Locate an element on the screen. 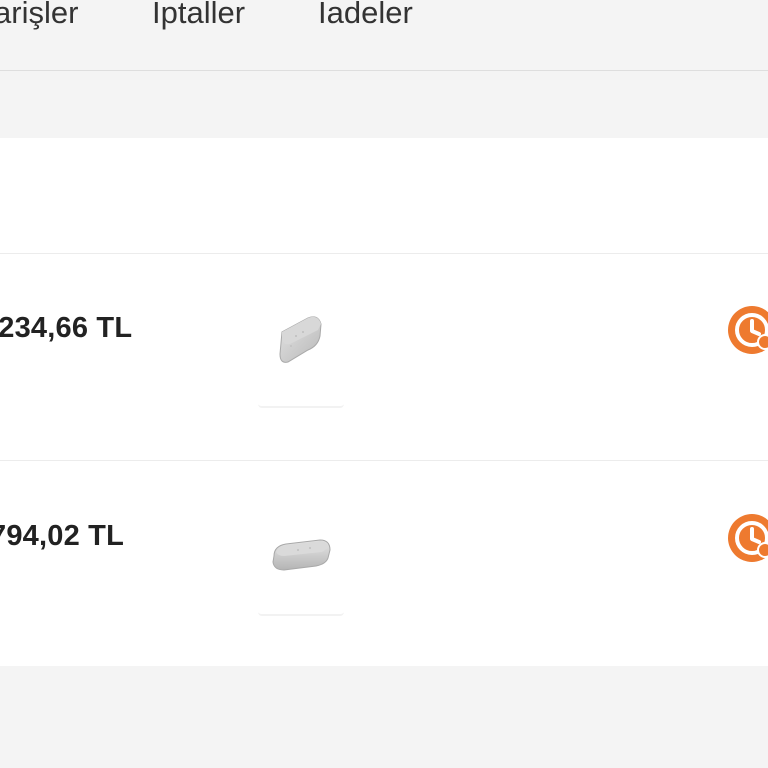  page-footer-space is located at coordinates (384, 717).